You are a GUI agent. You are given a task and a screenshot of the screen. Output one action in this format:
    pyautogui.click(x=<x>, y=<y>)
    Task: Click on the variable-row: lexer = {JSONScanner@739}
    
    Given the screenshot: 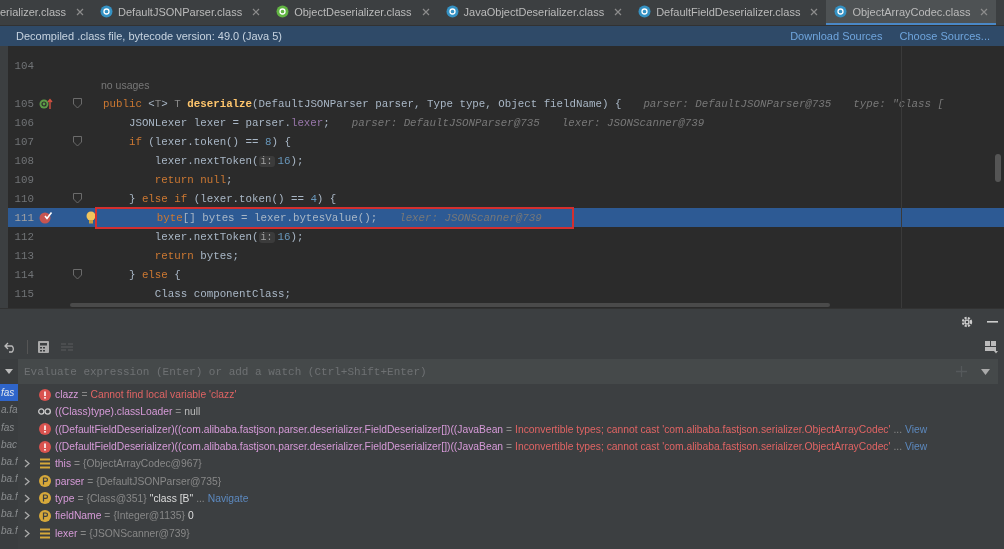 What is the action you would take?
    pyautogui.click(x=509, y=533)
    